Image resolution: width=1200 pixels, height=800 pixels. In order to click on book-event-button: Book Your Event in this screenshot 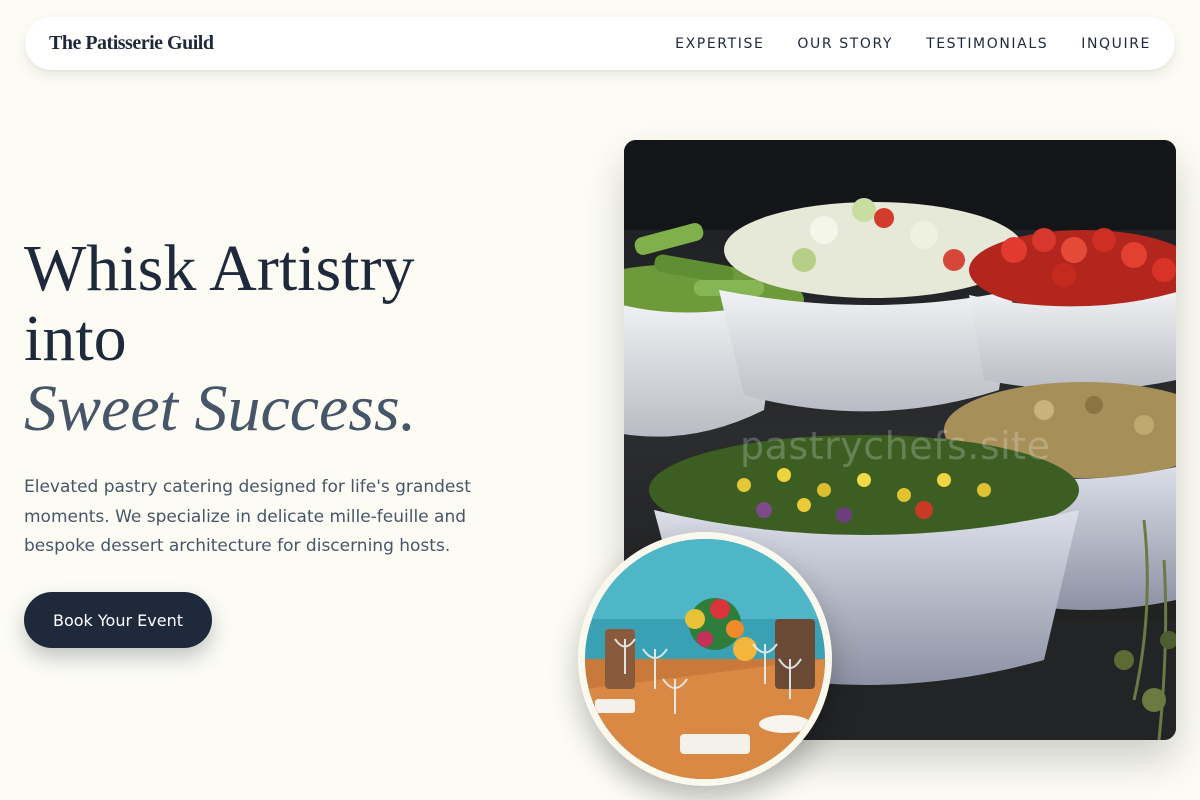, I will do `click(118, 620)`.